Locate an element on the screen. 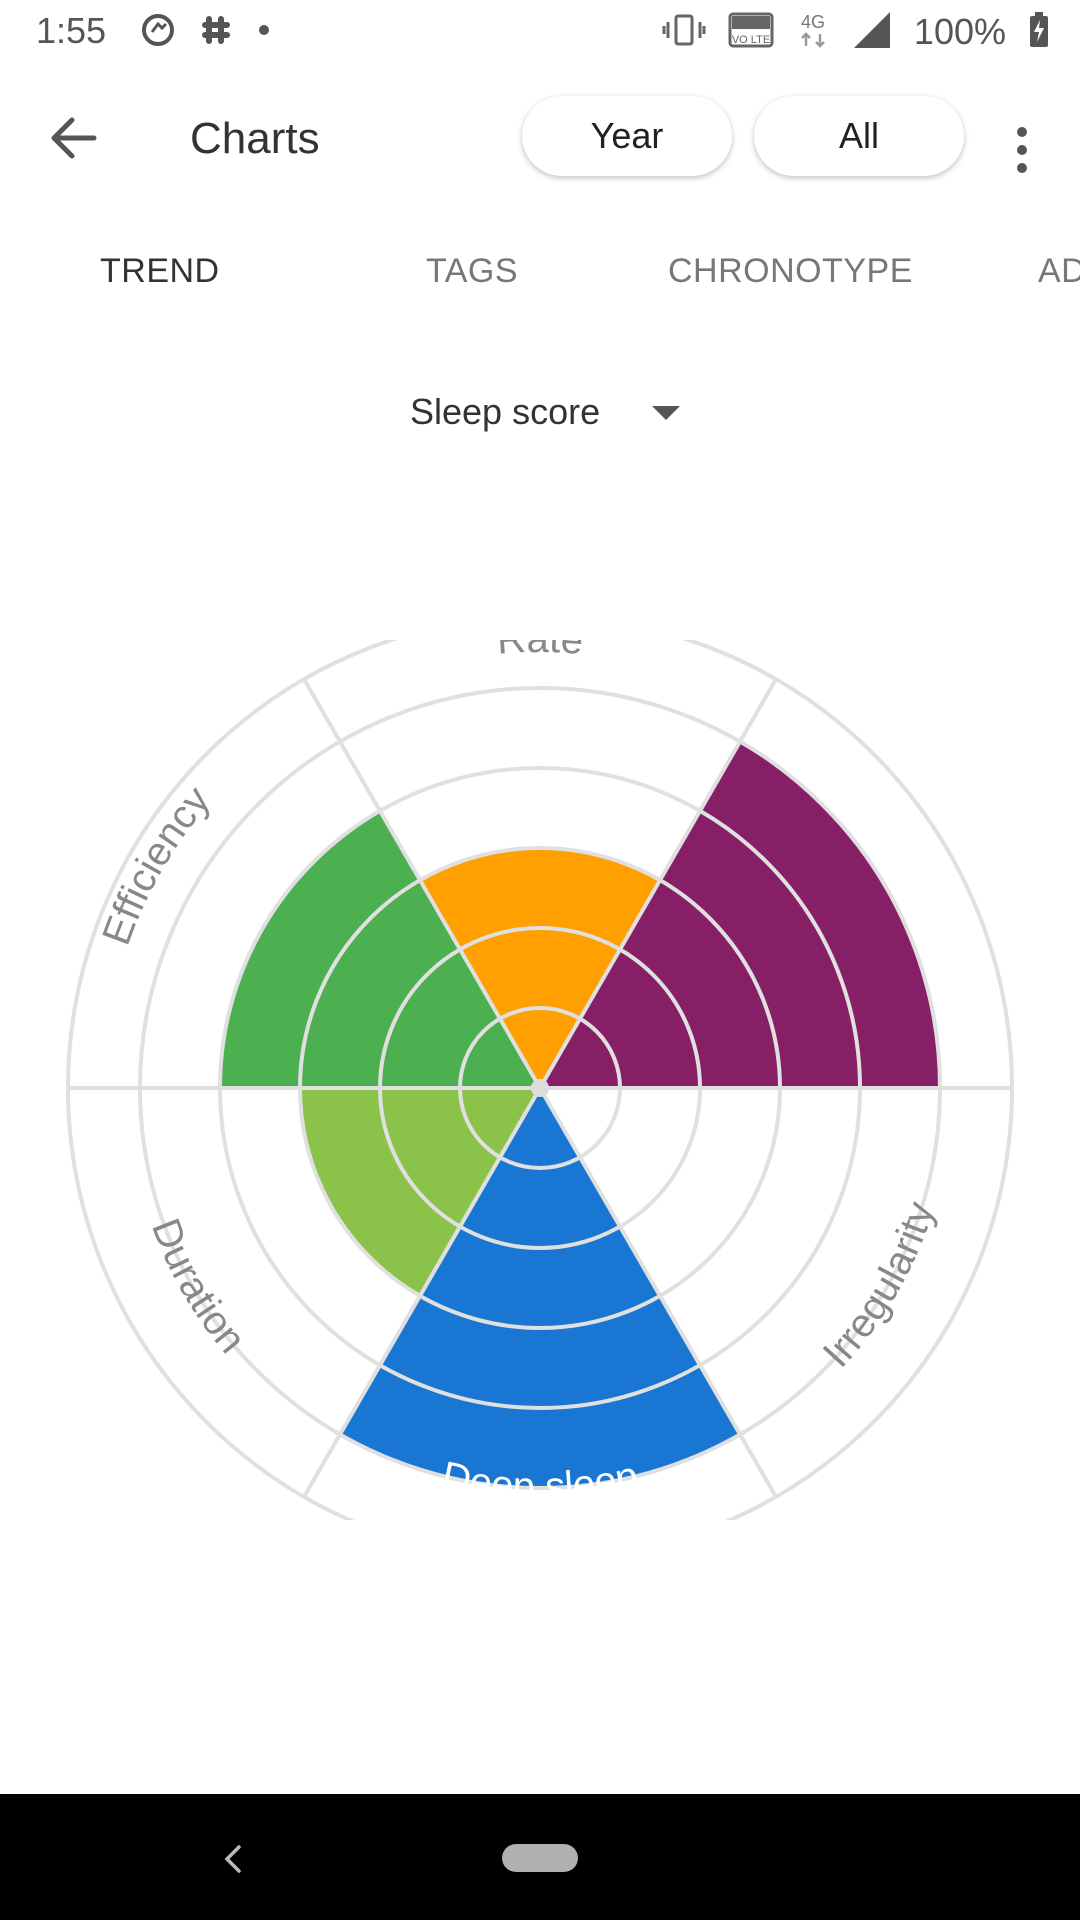  nav-home-button is located at coordinates (540, 1858).